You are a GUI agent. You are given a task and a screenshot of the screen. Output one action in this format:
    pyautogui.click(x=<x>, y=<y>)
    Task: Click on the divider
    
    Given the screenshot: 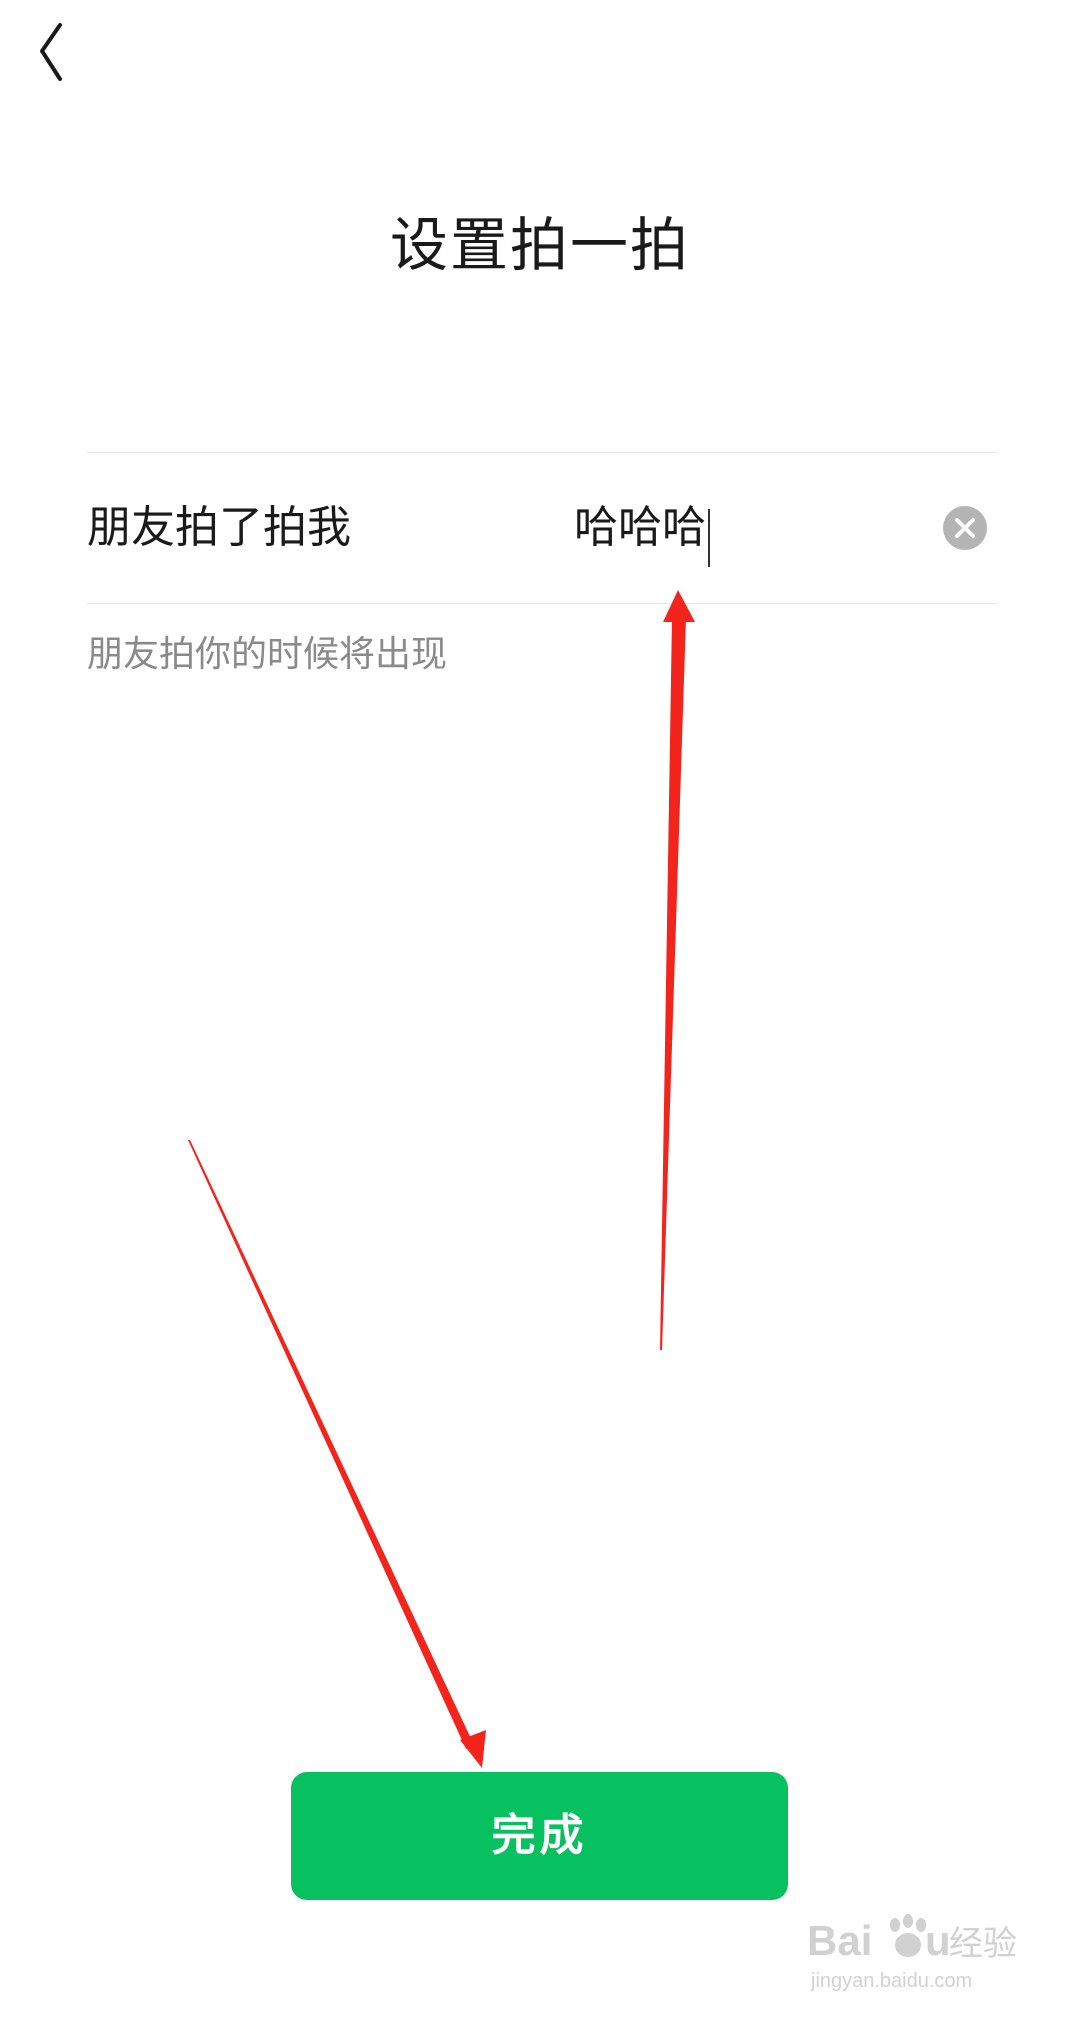 What is the action you would take?
    pyautogui.click(x=542, y=603)
    